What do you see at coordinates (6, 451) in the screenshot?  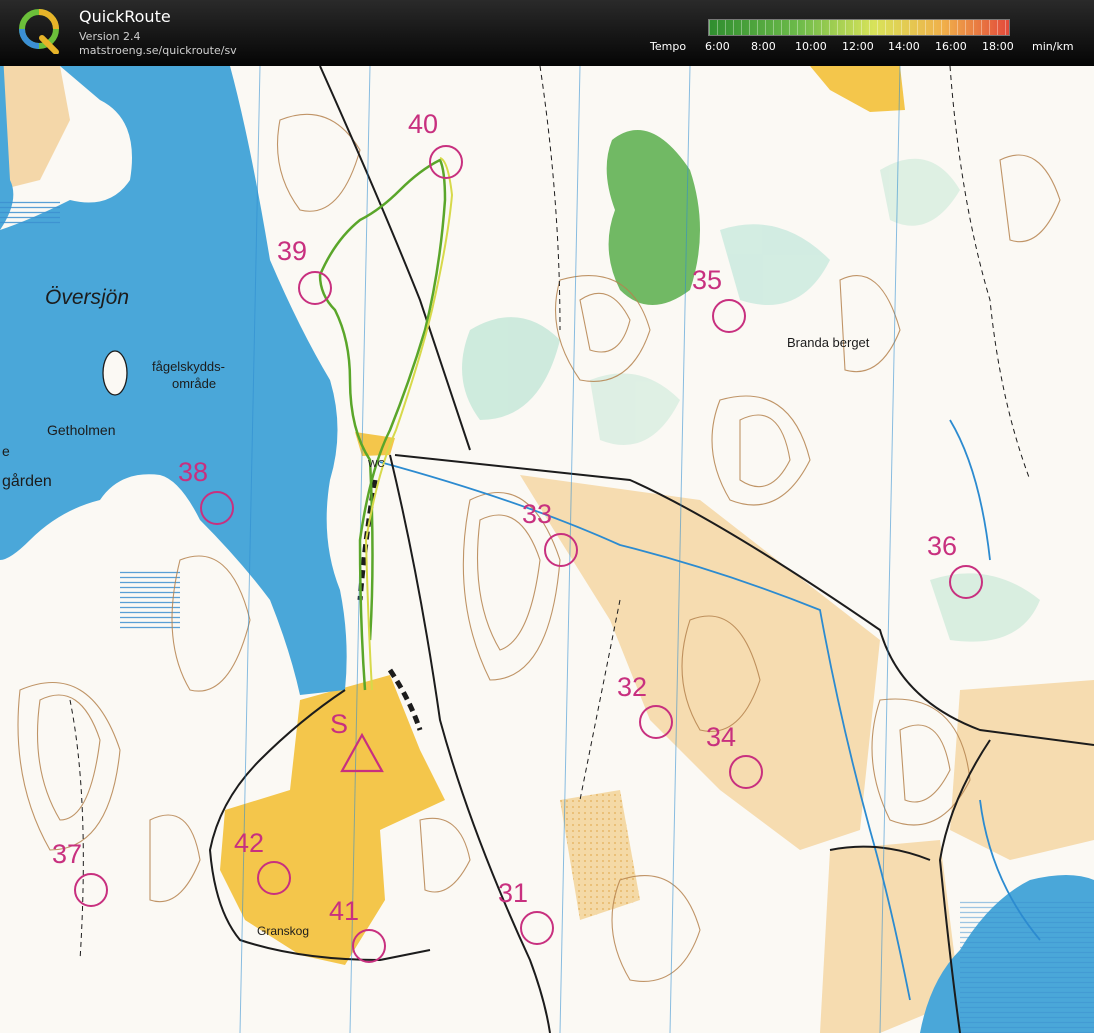 I see `farm-label-fragment: e` at bounding box center [6, 451].